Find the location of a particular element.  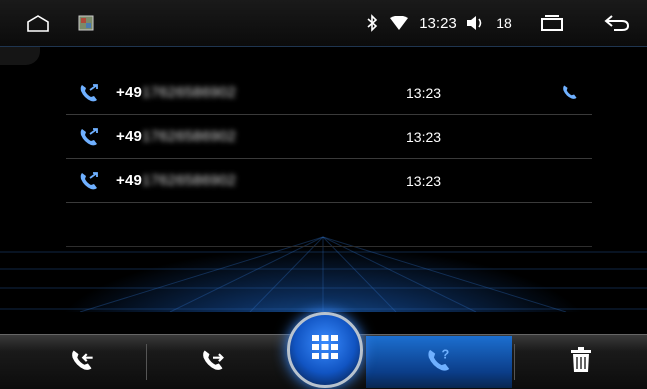

delete-button is located at coordinates (581, 362).